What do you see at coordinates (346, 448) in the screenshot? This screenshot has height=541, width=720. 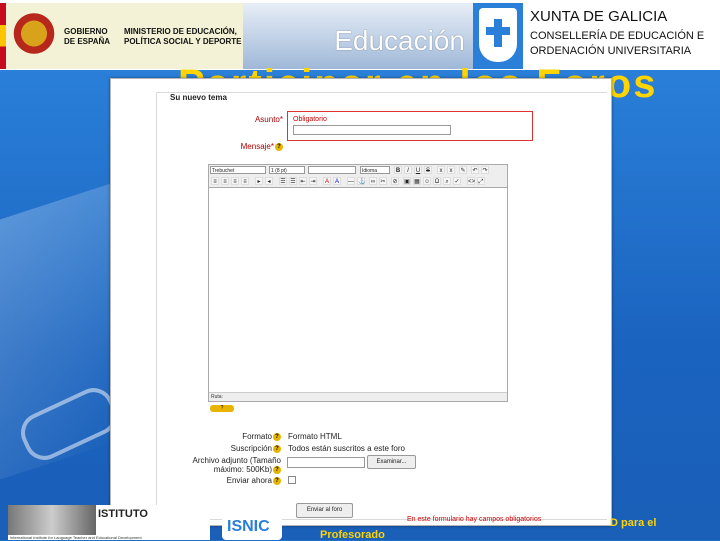 I see `subscription-value: Todos están suscritos a este foro` at bounding box center [346, 448].